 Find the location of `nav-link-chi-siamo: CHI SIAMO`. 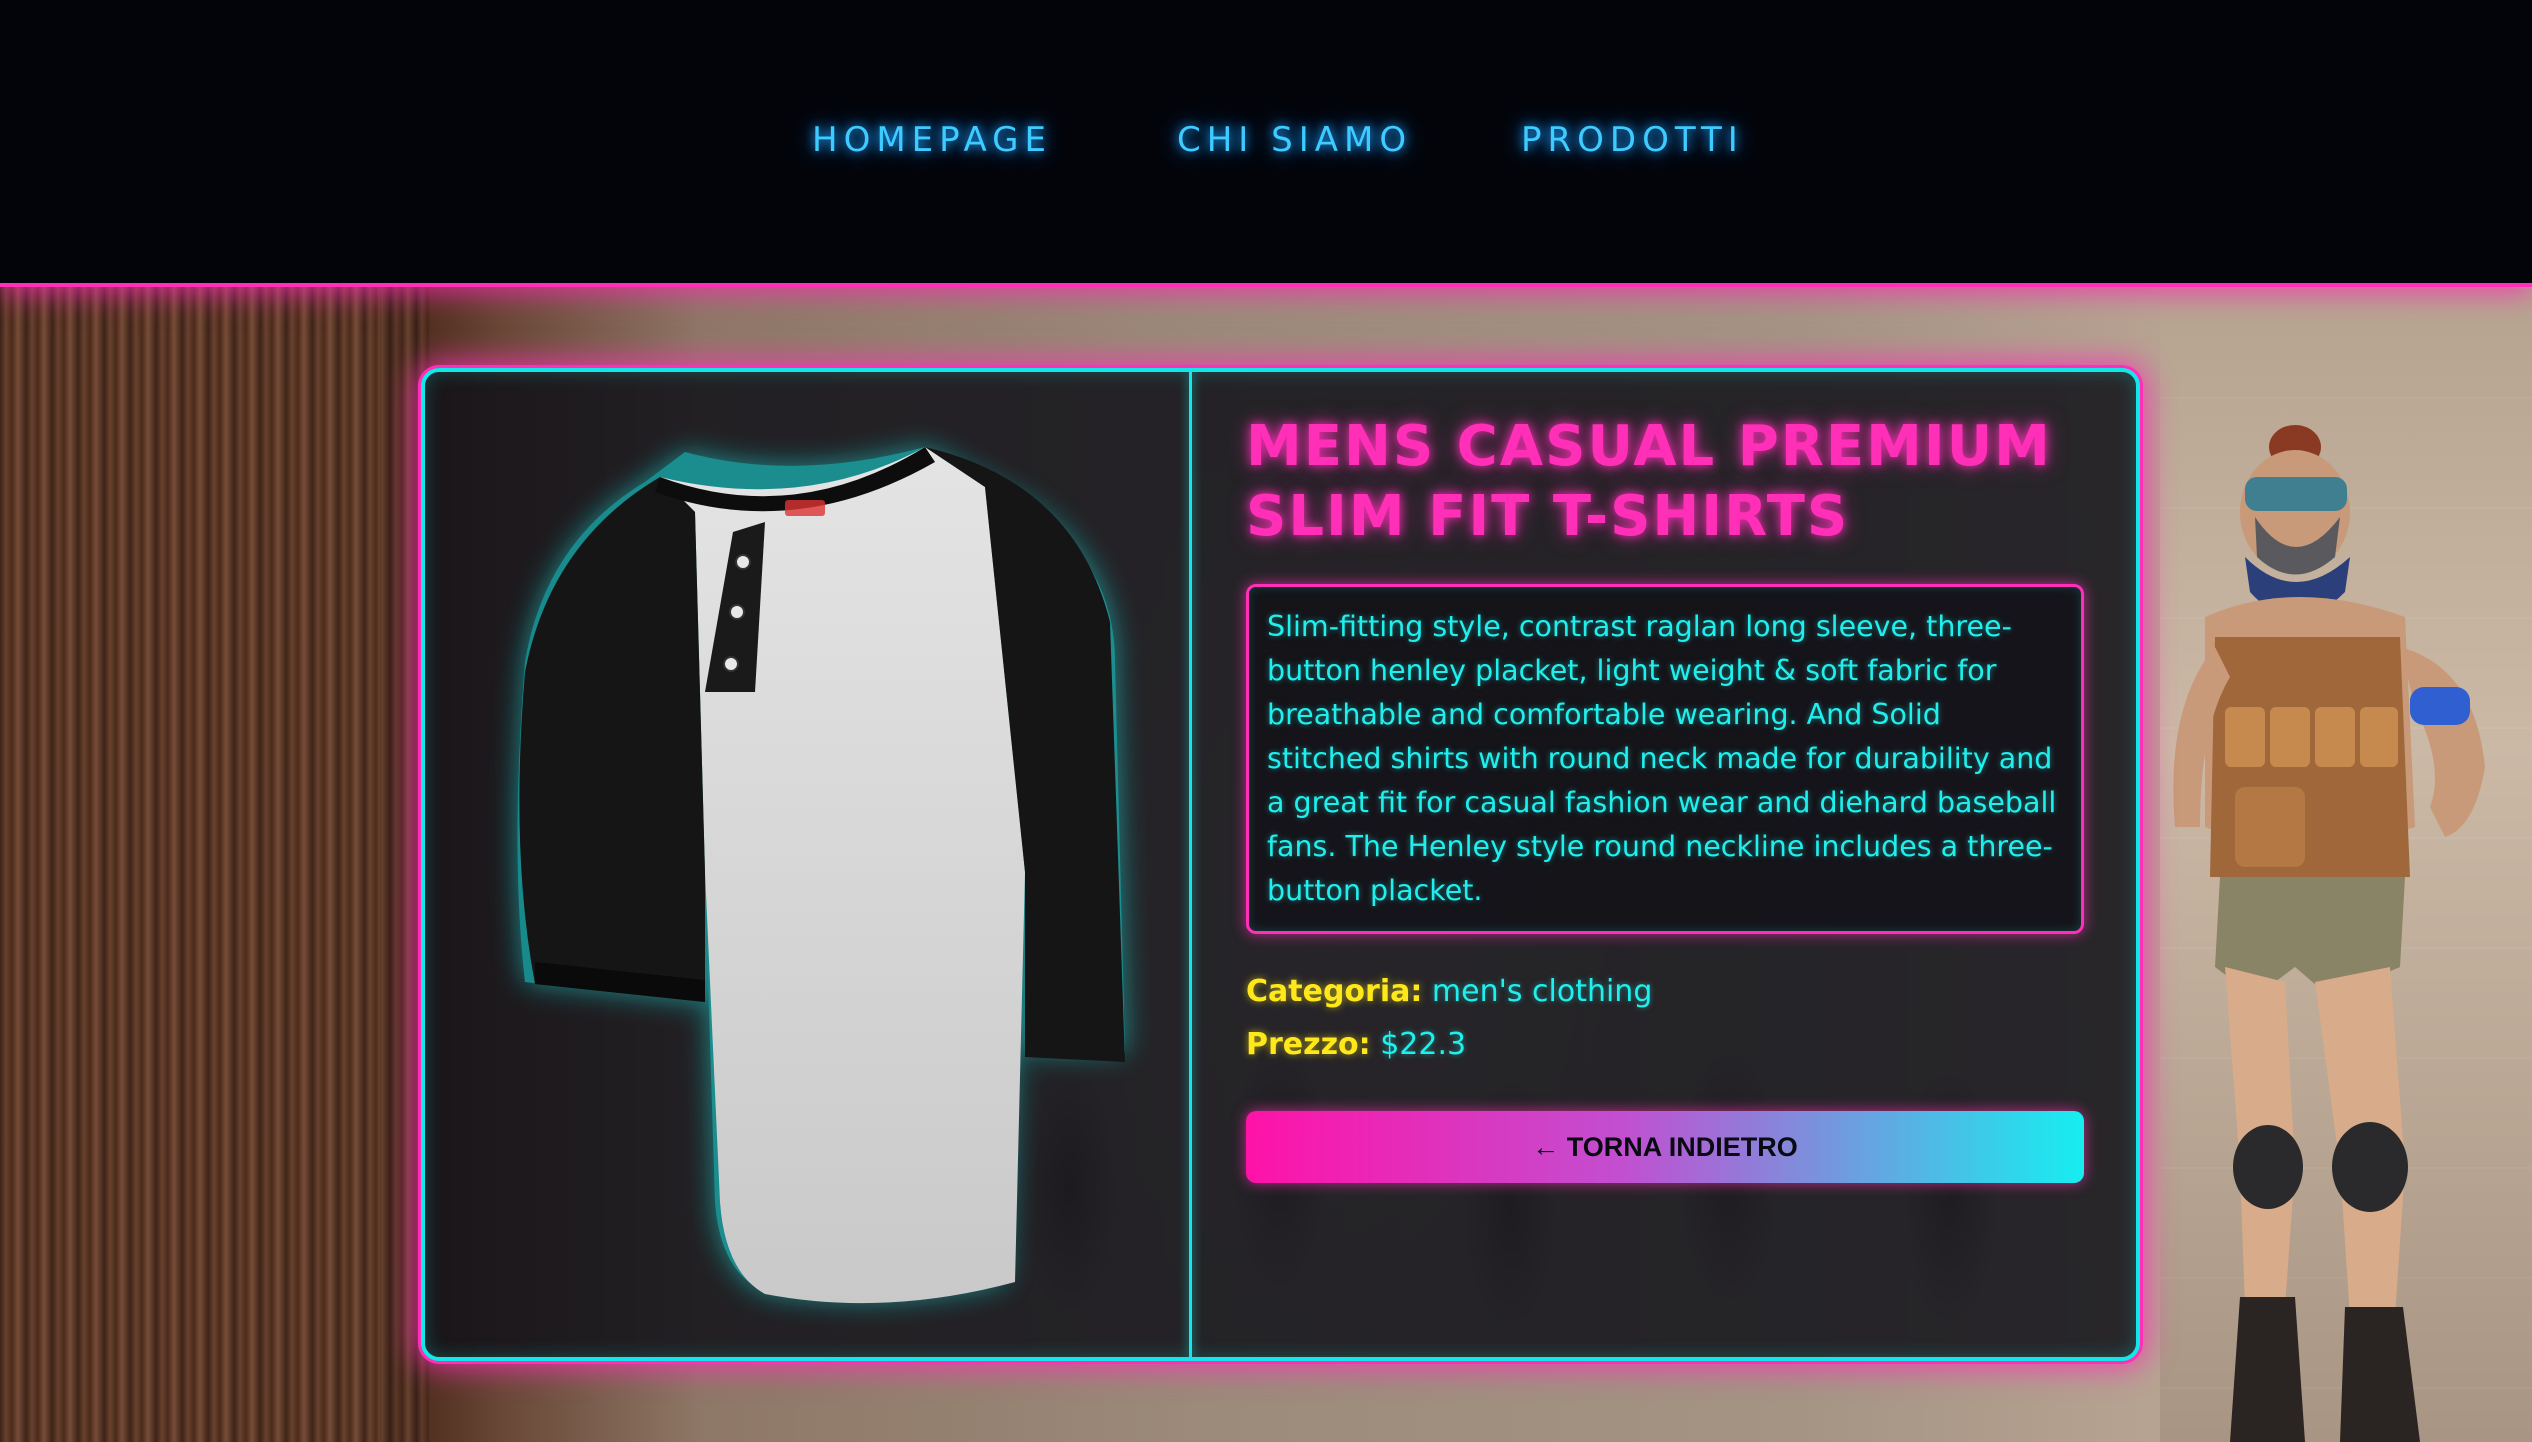

nav-link-chi-siamo: CHI SIAMO is located at coordinates (1294, 140).